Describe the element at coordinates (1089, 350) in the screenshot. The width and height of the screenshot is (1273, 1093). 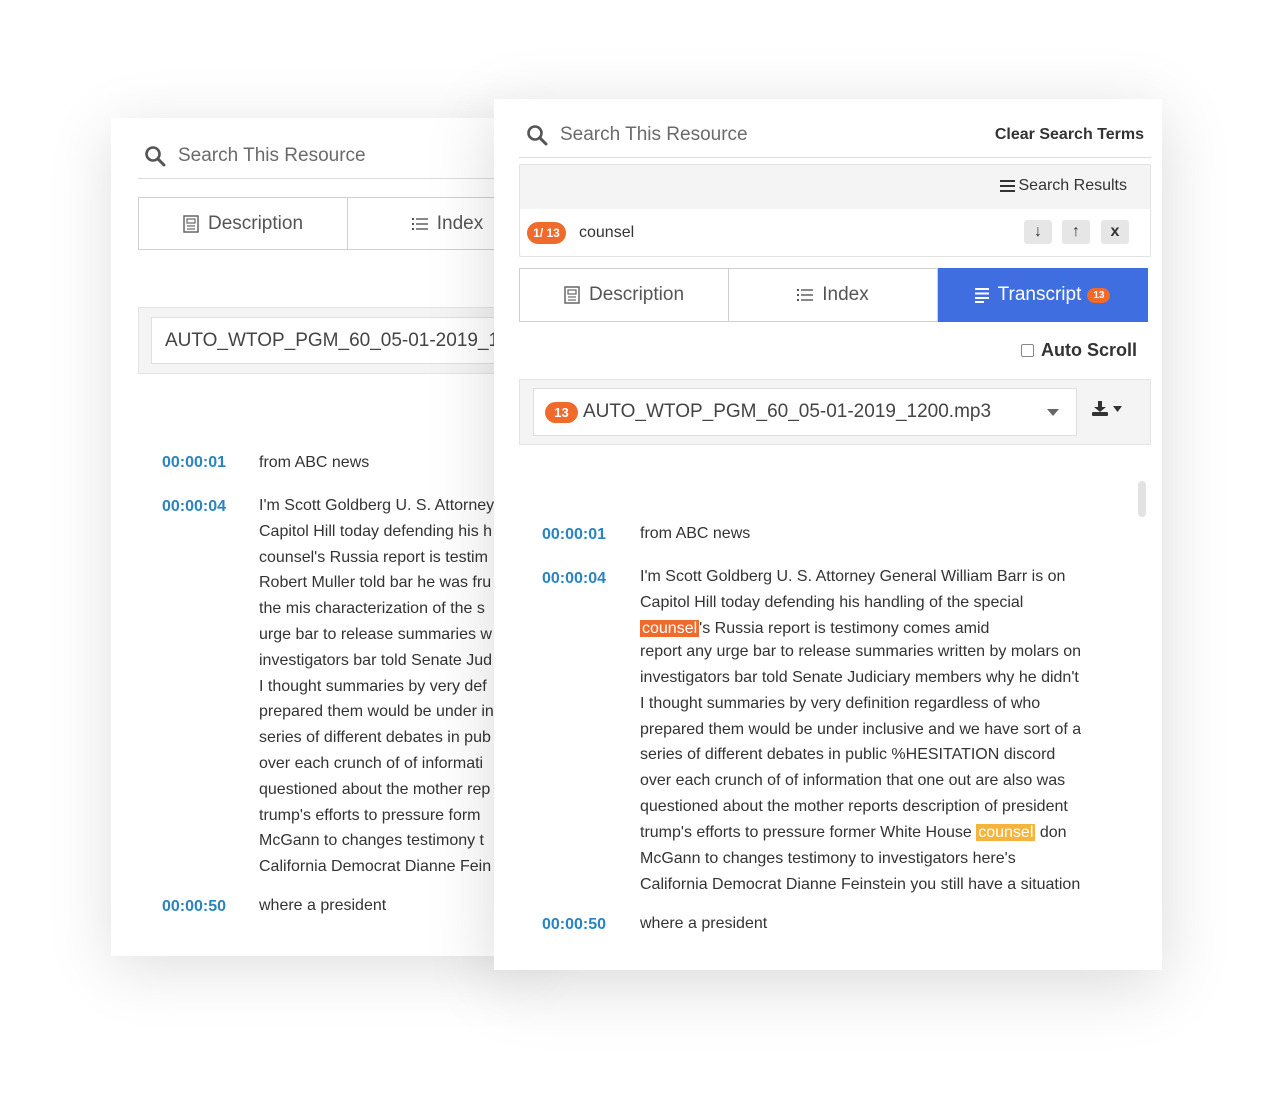
I see `auto-scroll-label: Auto Scroll` at that location.